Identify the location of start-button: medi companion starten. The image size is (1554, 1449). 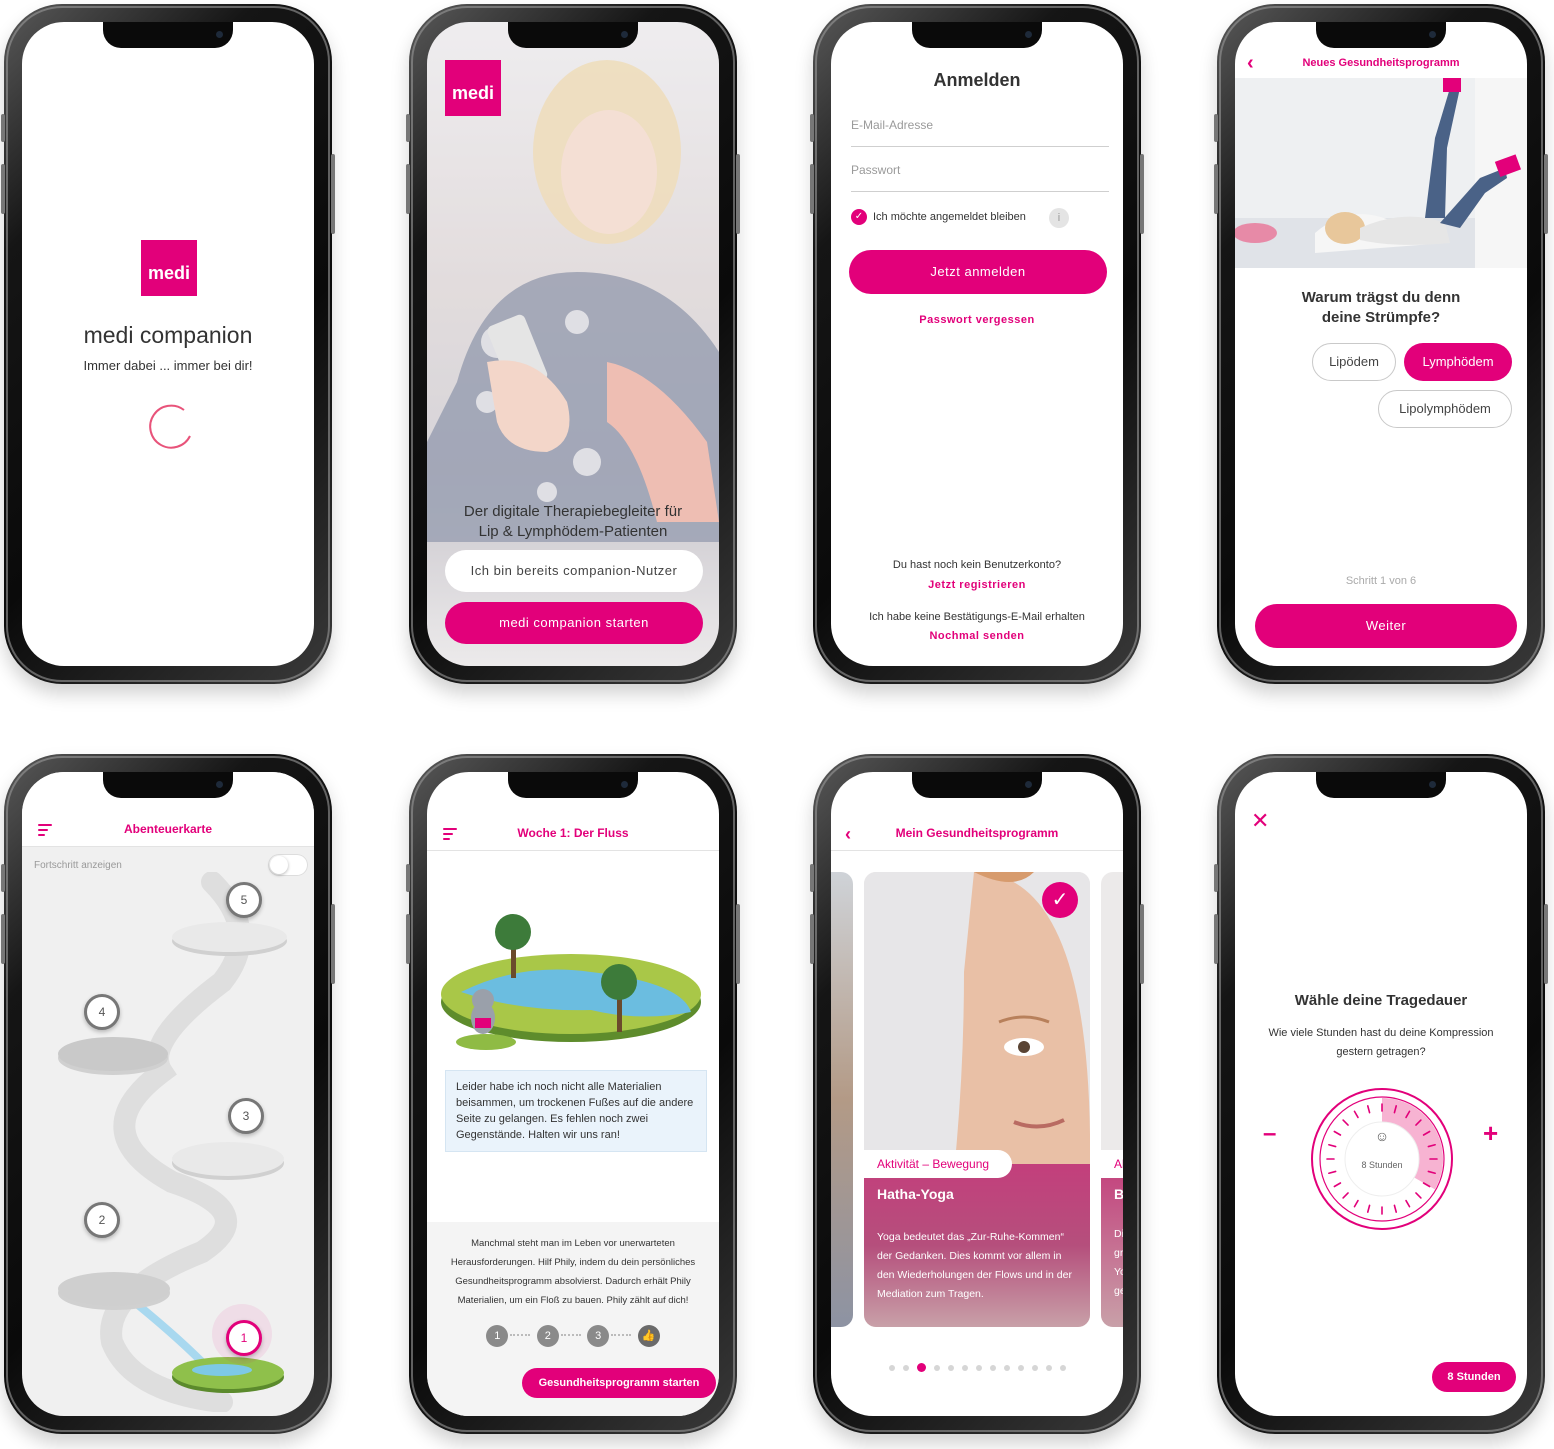
(574, 623).